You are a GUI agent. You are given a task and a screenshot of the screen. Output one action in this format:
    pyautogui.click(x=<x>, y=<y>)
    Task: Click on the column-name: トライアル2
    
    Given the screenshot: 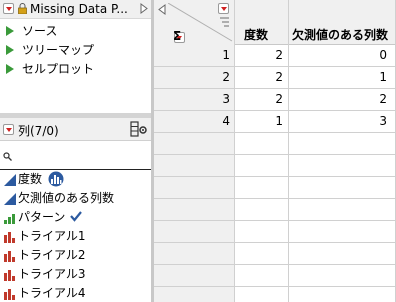 What is the action you would take?
    pyautogui.click(x=52, y=255)
    